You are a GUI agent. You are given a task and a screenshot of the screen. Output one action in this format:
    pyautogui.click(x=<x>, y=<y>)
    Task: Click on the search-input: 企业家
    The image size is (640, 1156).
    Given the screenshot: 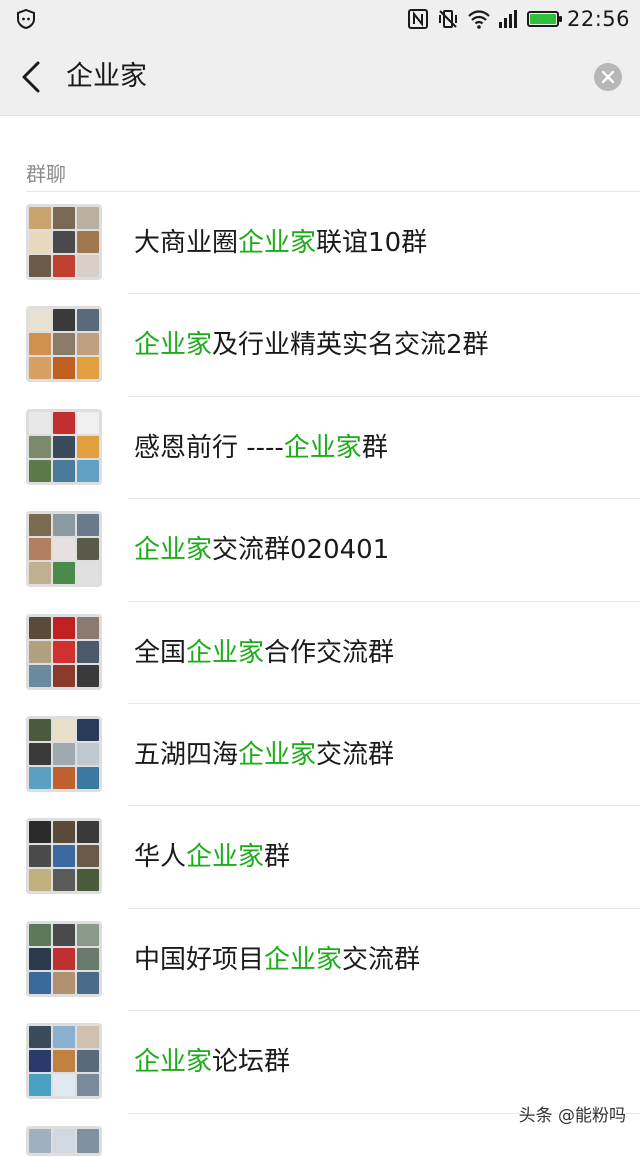 What is the action you would take?
    pyautogui.click(x=106, y=77)
    